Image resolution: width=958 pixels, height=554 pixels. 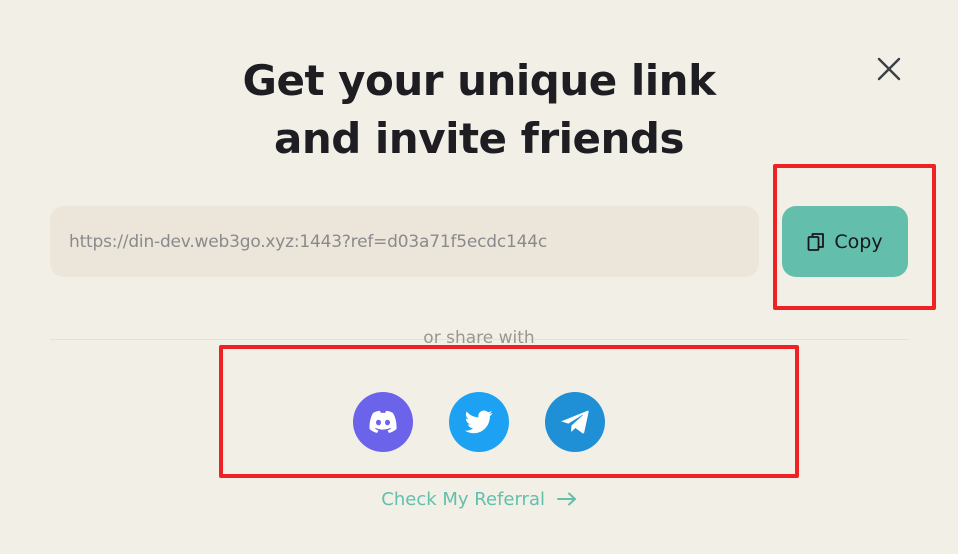 I want to click on telegram-icon, so click(x=575, y=422).